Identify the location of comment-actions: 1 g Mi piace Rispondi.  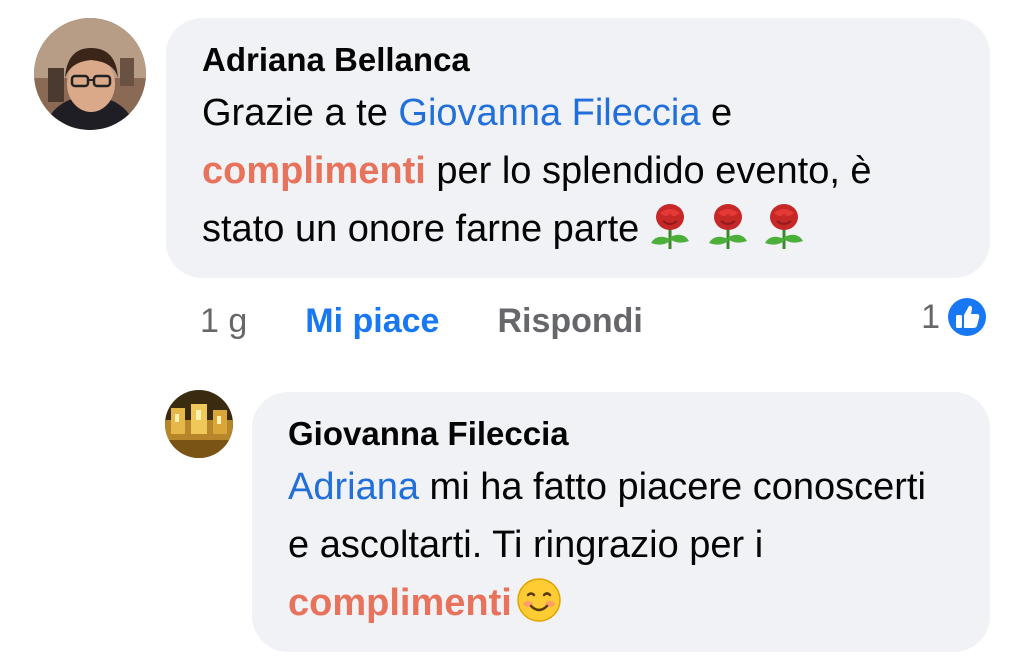
(421, 321).